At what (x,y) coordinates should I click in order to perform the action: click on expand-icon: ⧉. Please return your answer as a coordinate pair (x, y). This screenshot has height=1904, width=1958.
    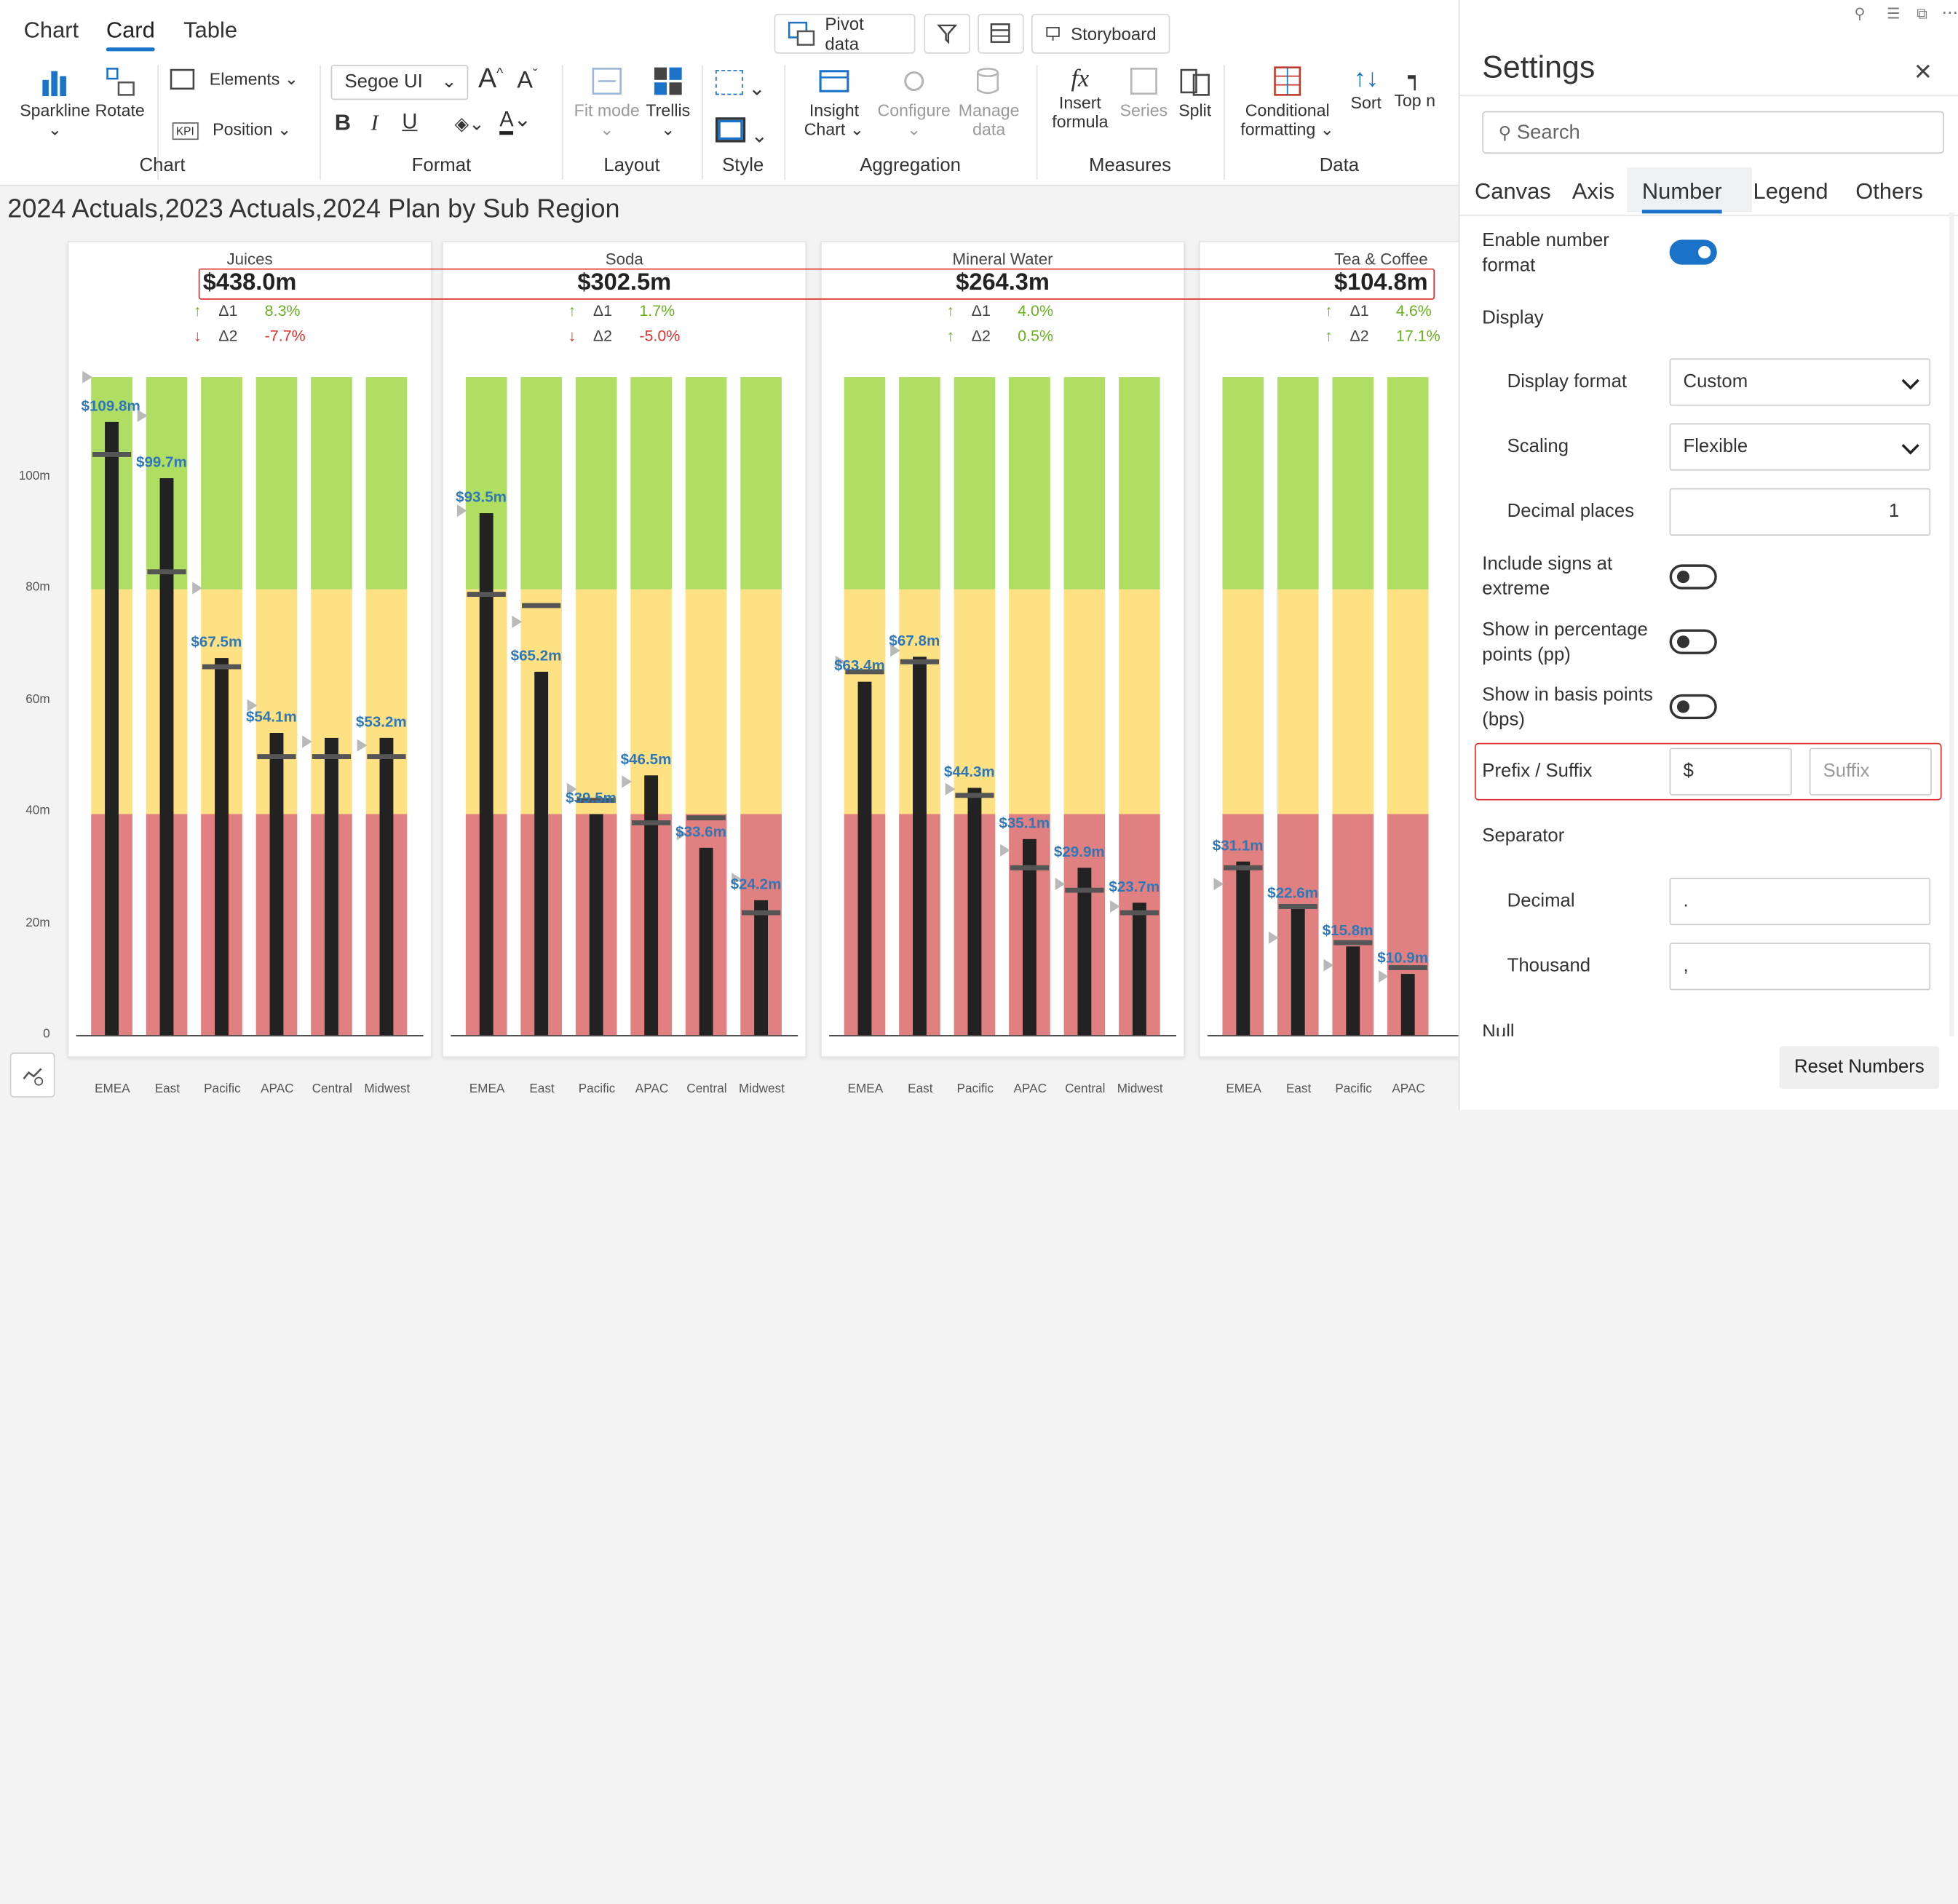
    Looking at the image, I should click on (1922, 15).